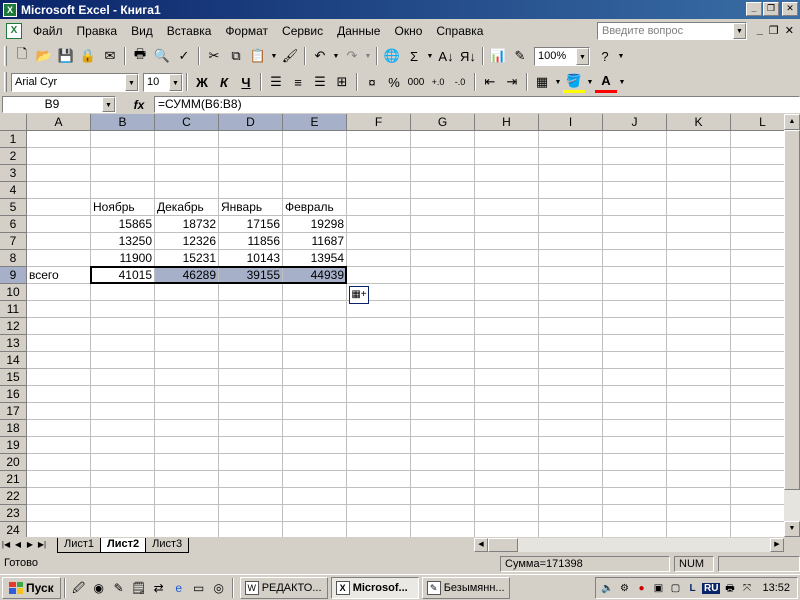 The width and height of the screenshot is (800, 600). Describe the element at coordinates (236, 56) in the screenshot. I see `copy-icon: ⧉` at that location.